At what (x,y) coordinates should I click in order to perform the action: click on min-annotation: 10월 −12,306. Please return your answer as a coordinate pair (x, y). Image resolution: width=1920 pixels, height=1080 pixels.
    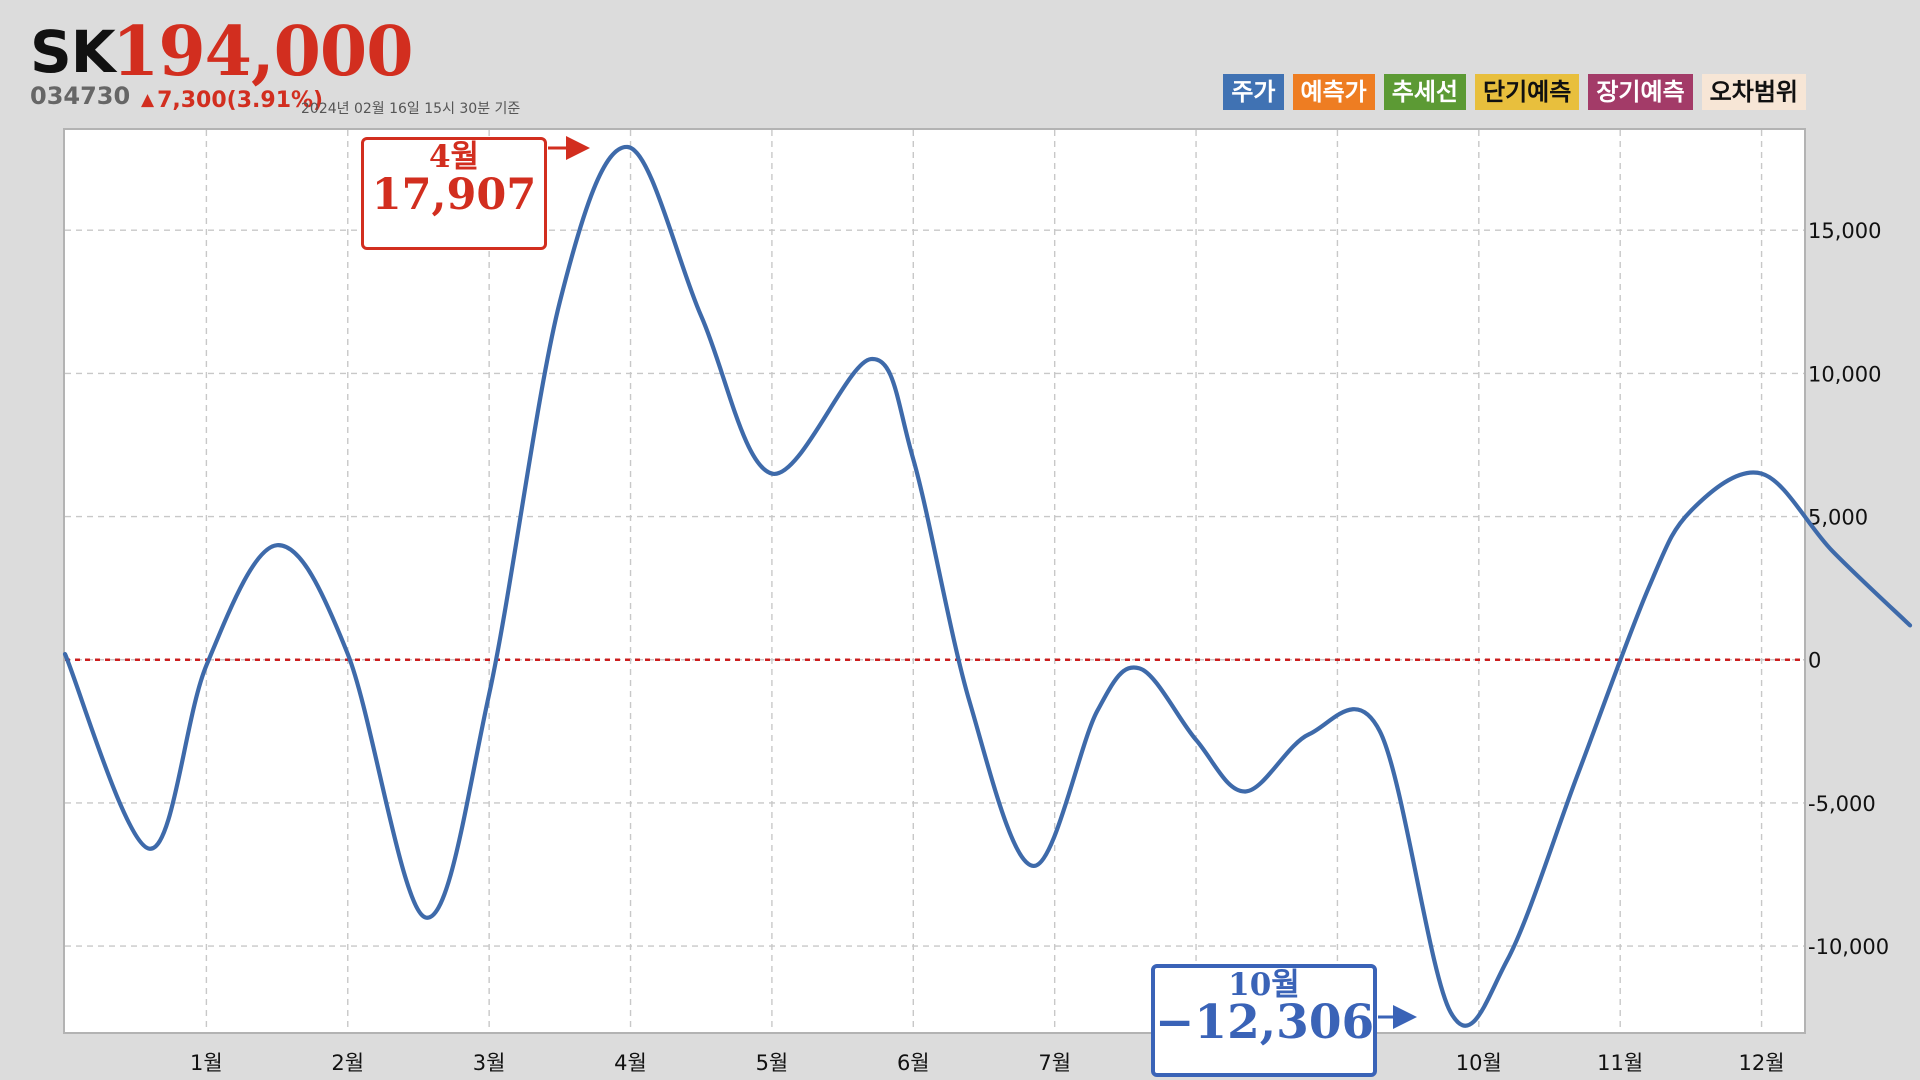
    Looking at the image, I should click on (1264, 1020).